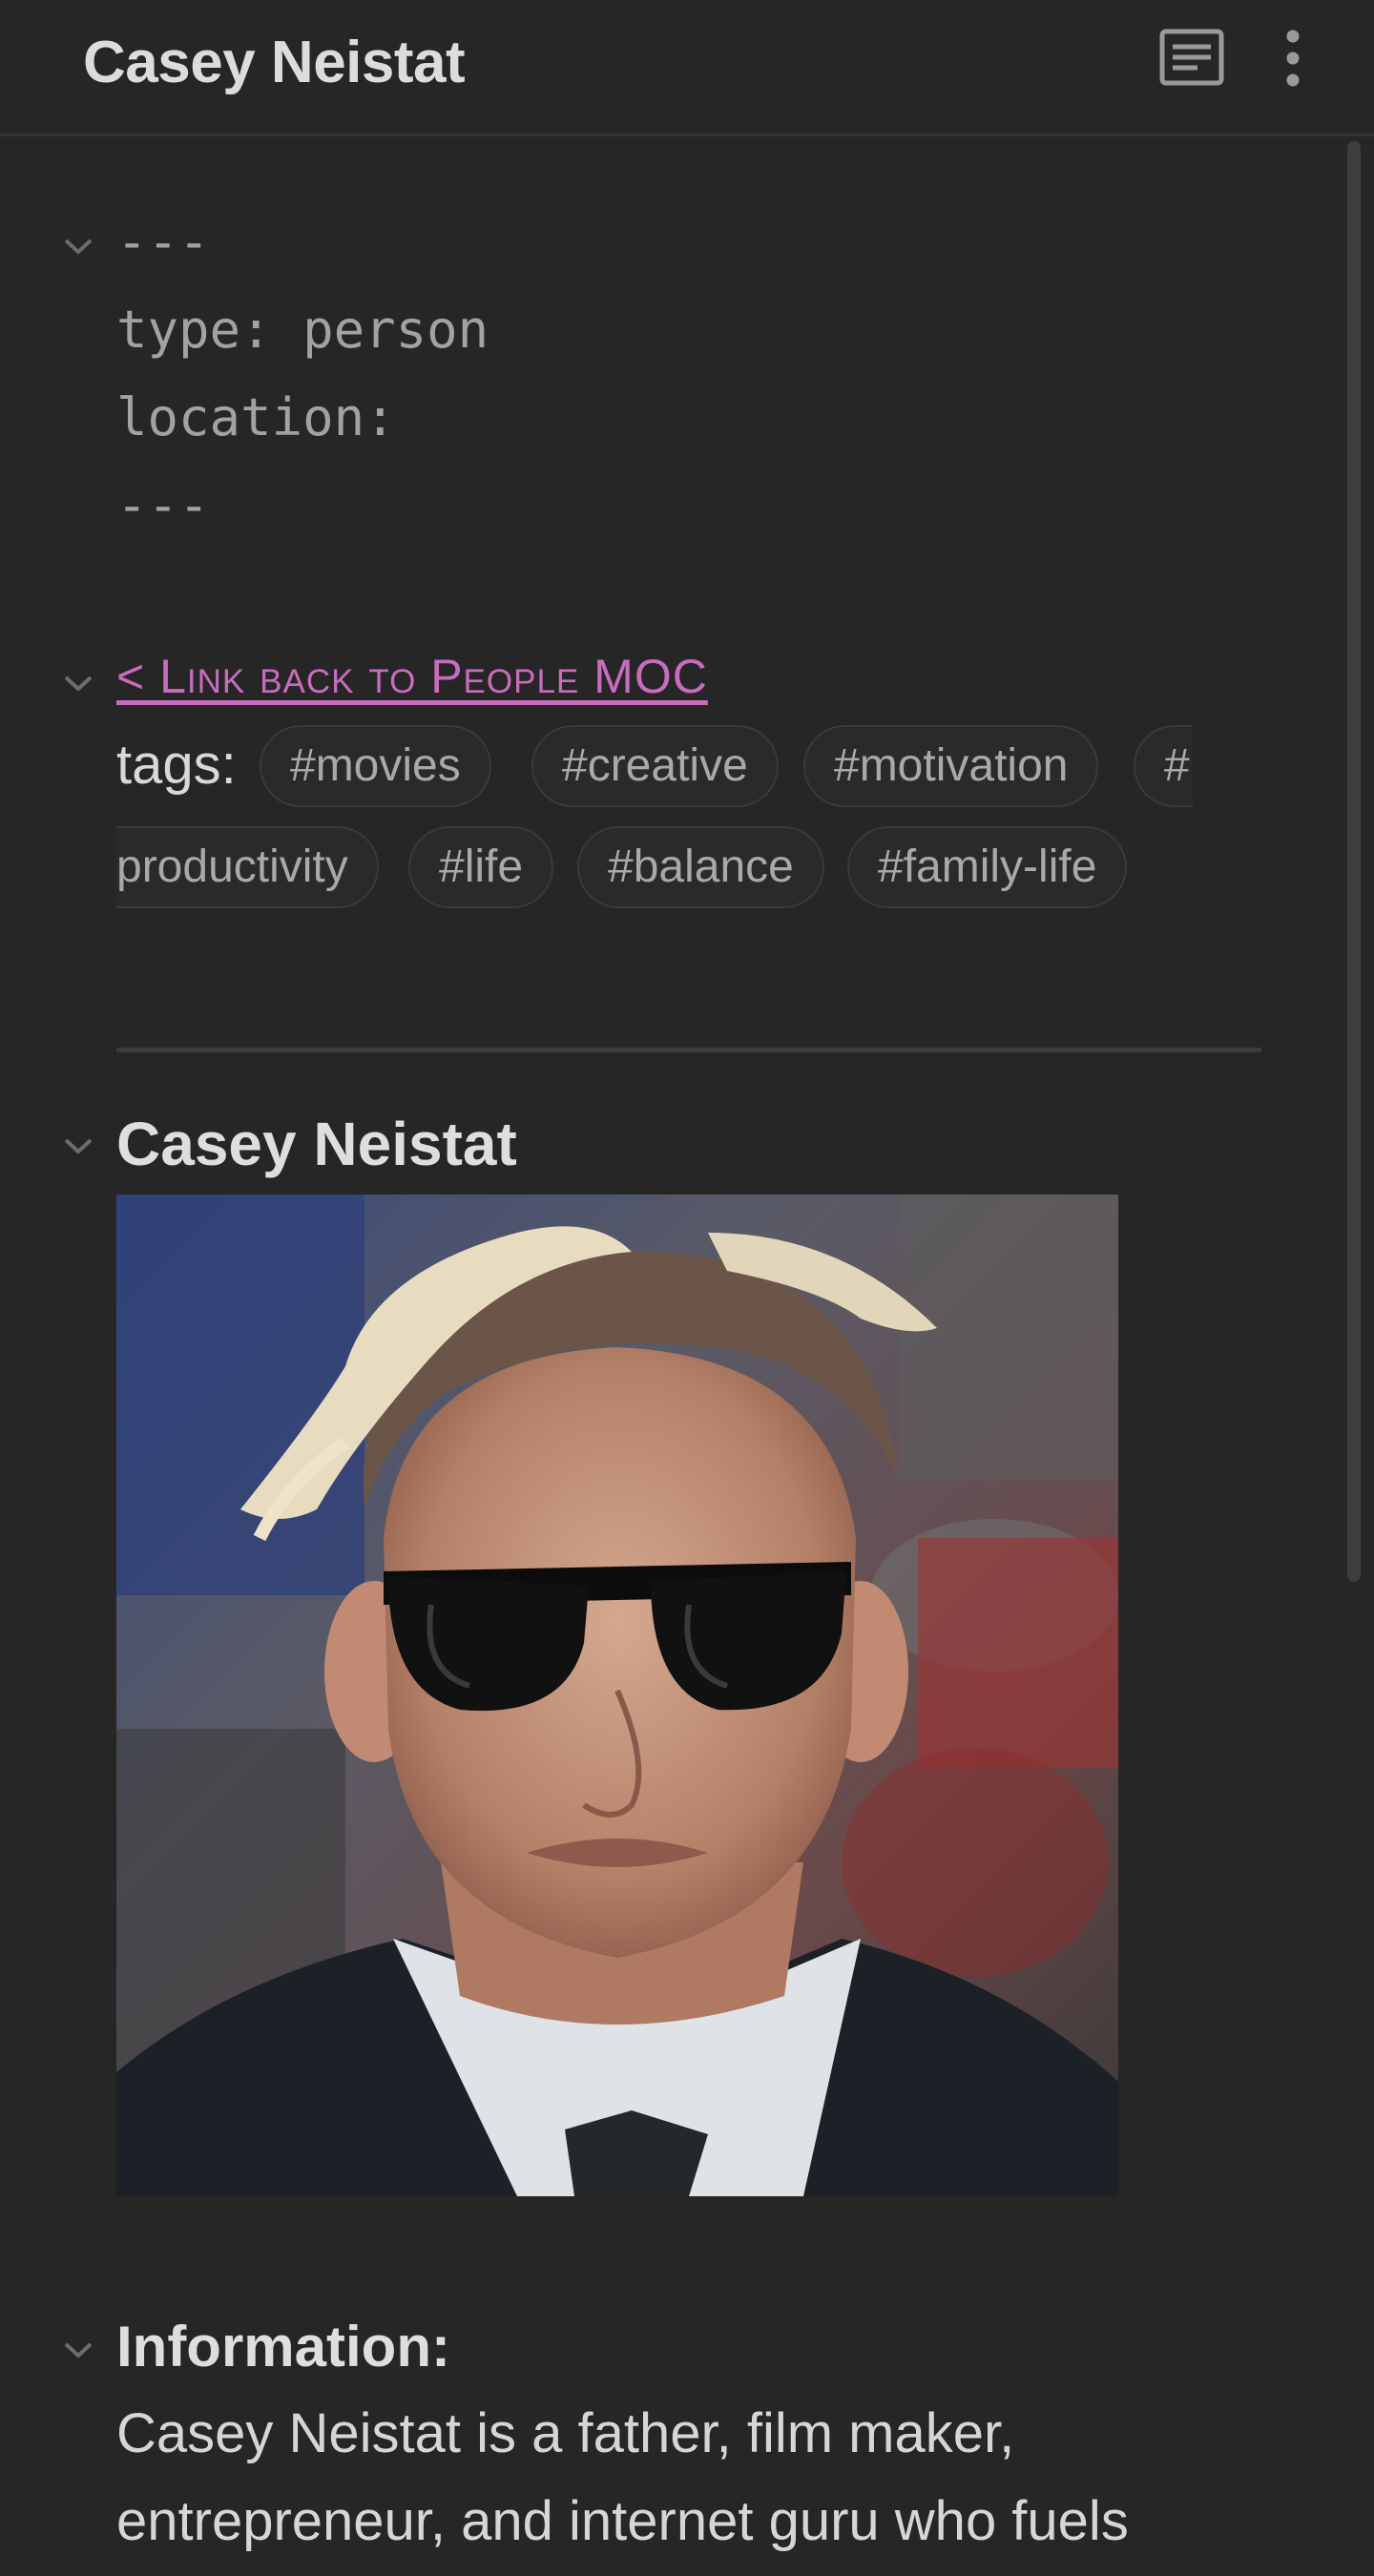 This screenshot has height=2576, width=1374. What do you see at coordinates (283, 2347) in the screenshot?
I see `information-heading: Information:` at bounding box center [283, 2347].